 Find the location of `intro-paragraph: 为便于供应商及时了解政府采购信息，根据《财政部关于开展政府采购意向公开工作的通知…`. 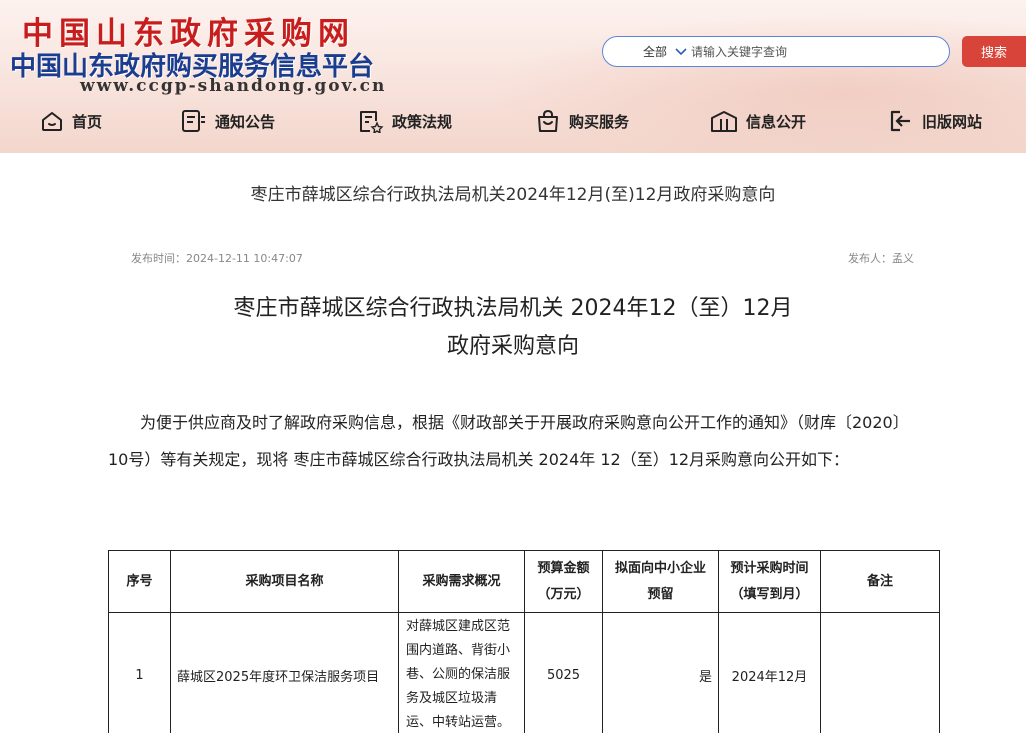

intro-paragraph: 为便于供应商及时了解政府采购信息，根据《财政部关于开展政府采购意向公开工作的通知… is located at coordinates (508, 441).